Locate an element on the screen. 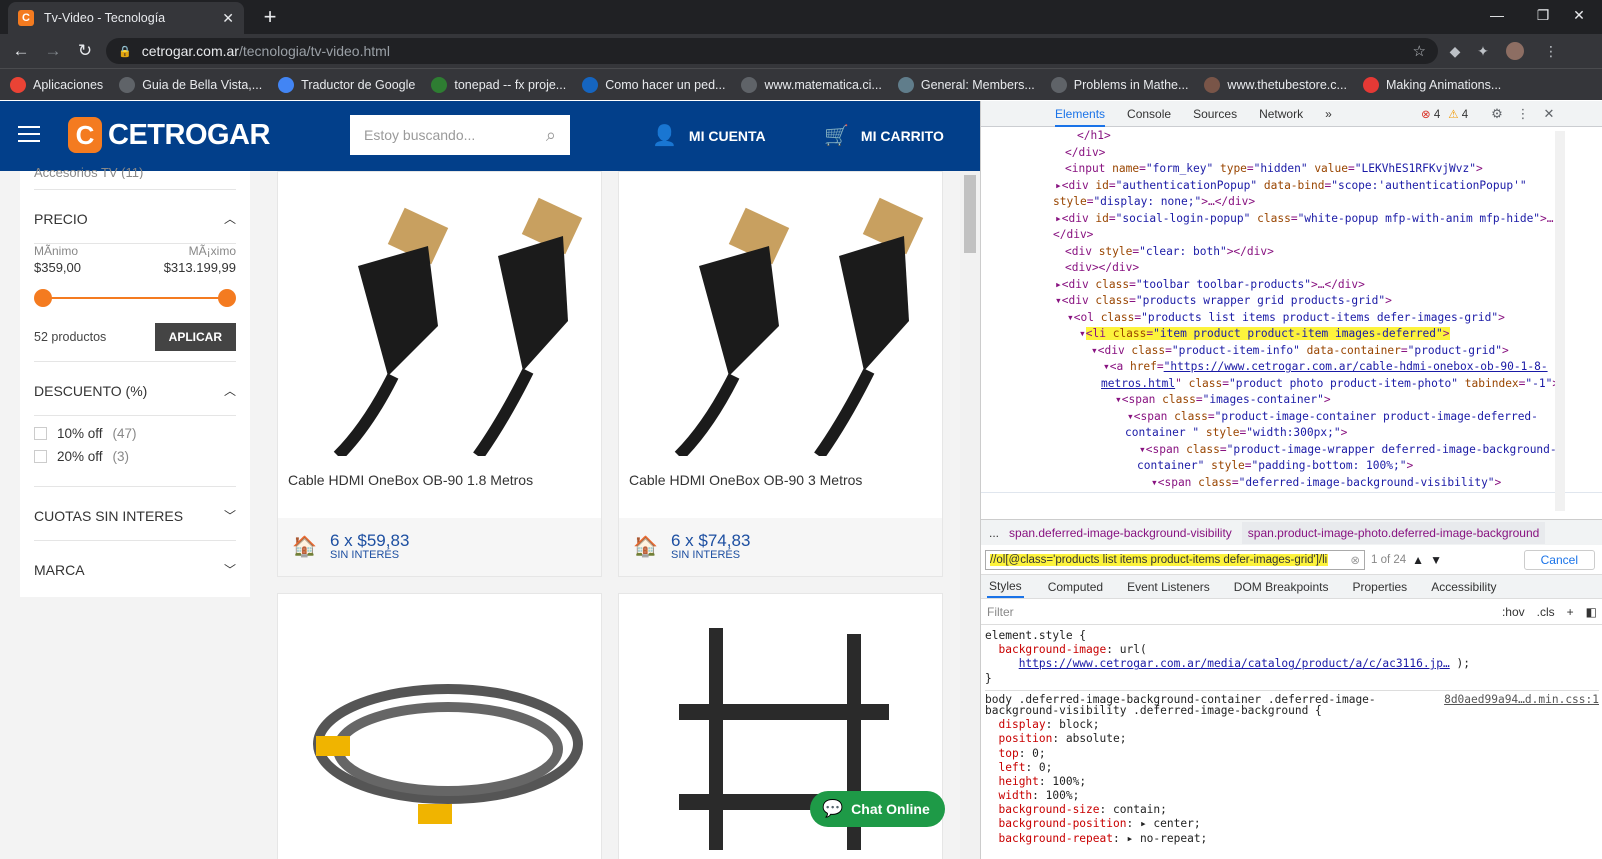 The height and width of the screenshot is (859, 1602). product-card is located at coordinates (439, 726).